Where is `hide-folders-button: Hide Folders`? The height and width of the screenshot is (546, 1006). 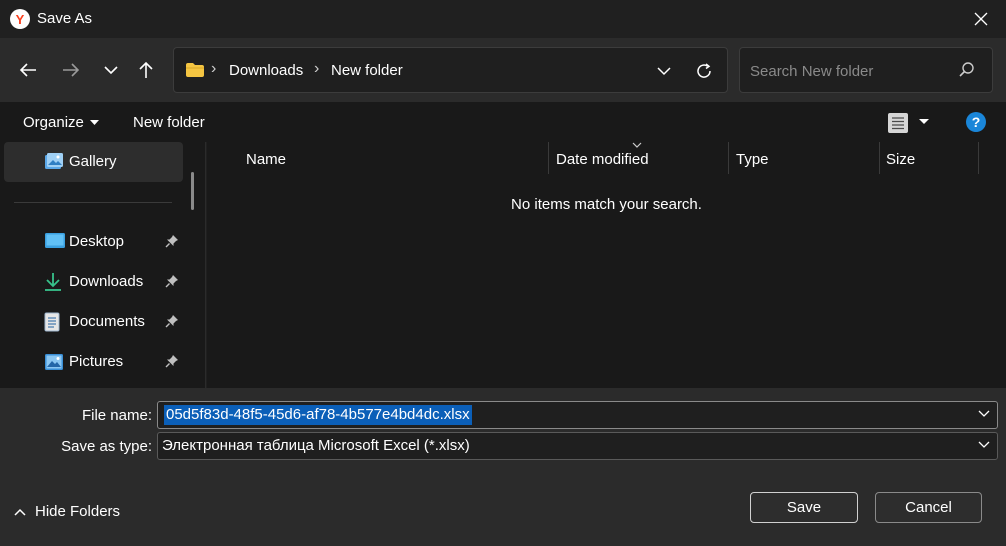
hide-folders-button: Hide Folders is located at coordinates (67, 511).